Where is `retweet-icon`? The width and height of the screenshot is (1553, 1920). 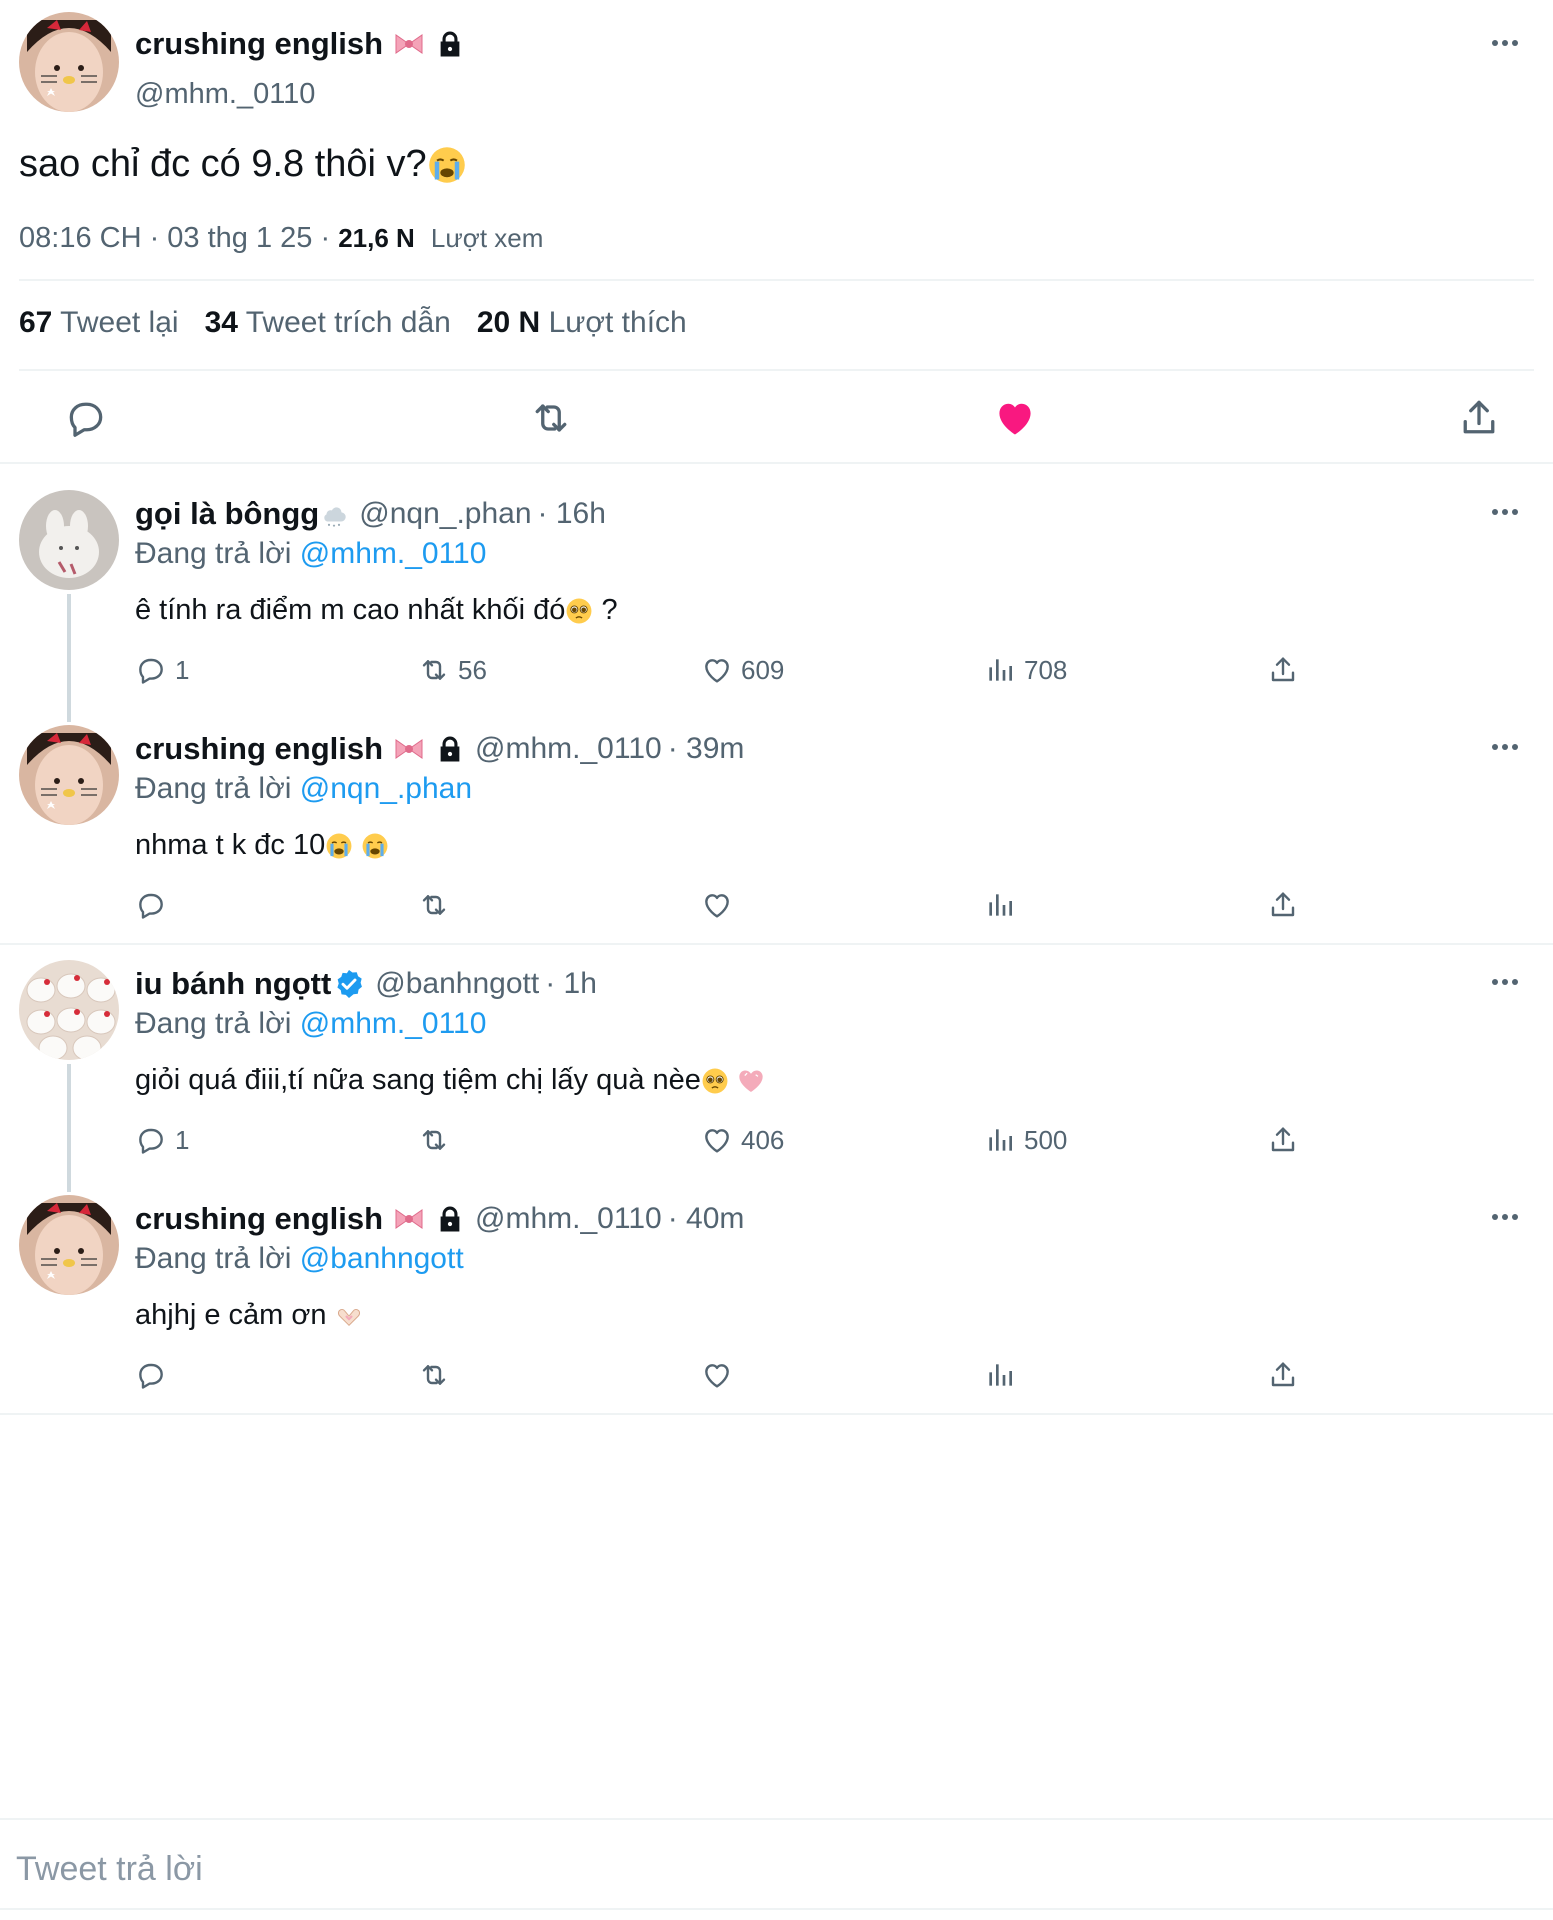
retweet-icon is located at coordinates (551, 418).